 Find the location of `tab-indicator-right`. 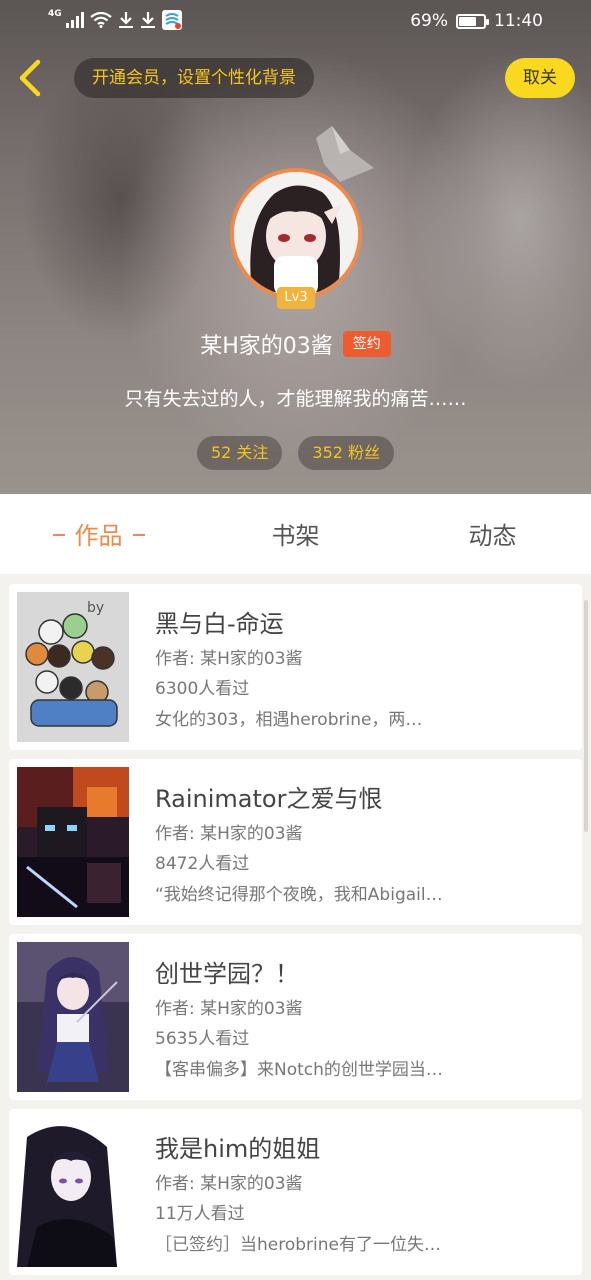

tab-indicator-right is located at coordinates (138, 535).